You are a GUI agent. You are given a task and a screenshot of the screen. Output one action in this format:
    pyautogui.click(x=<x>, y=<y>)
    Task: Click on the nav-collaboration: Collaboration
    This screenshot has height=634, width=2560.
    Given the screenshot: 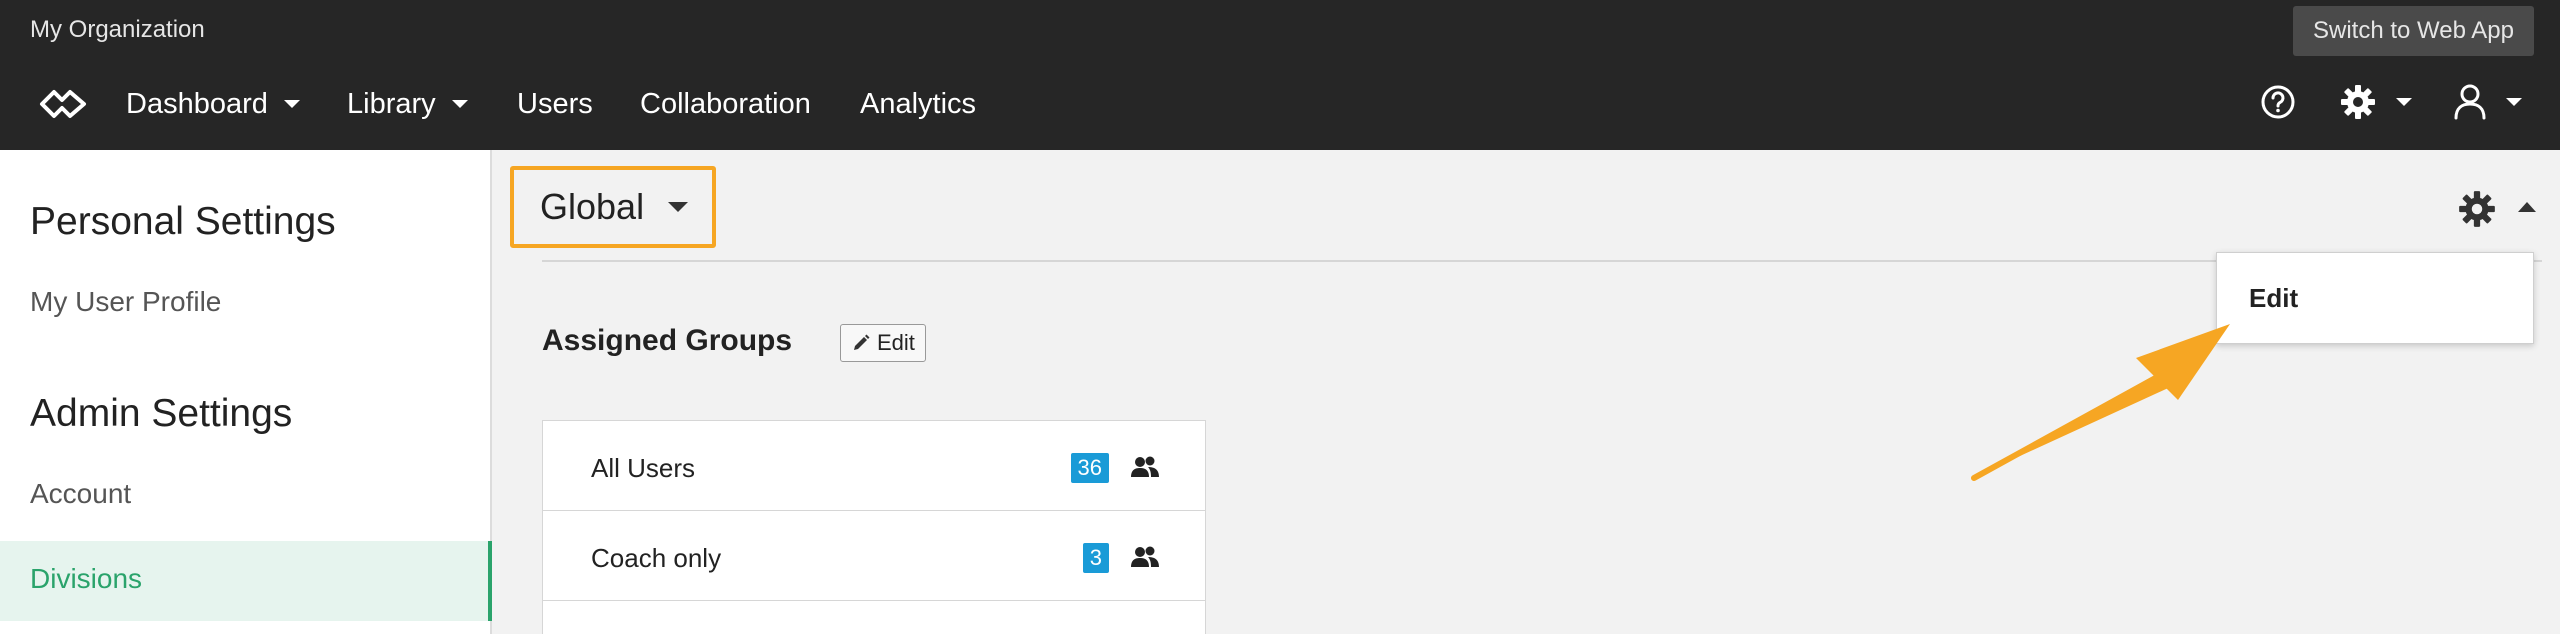 What is the action you would take?
    pyautogui.click(x=725, y=104)
    